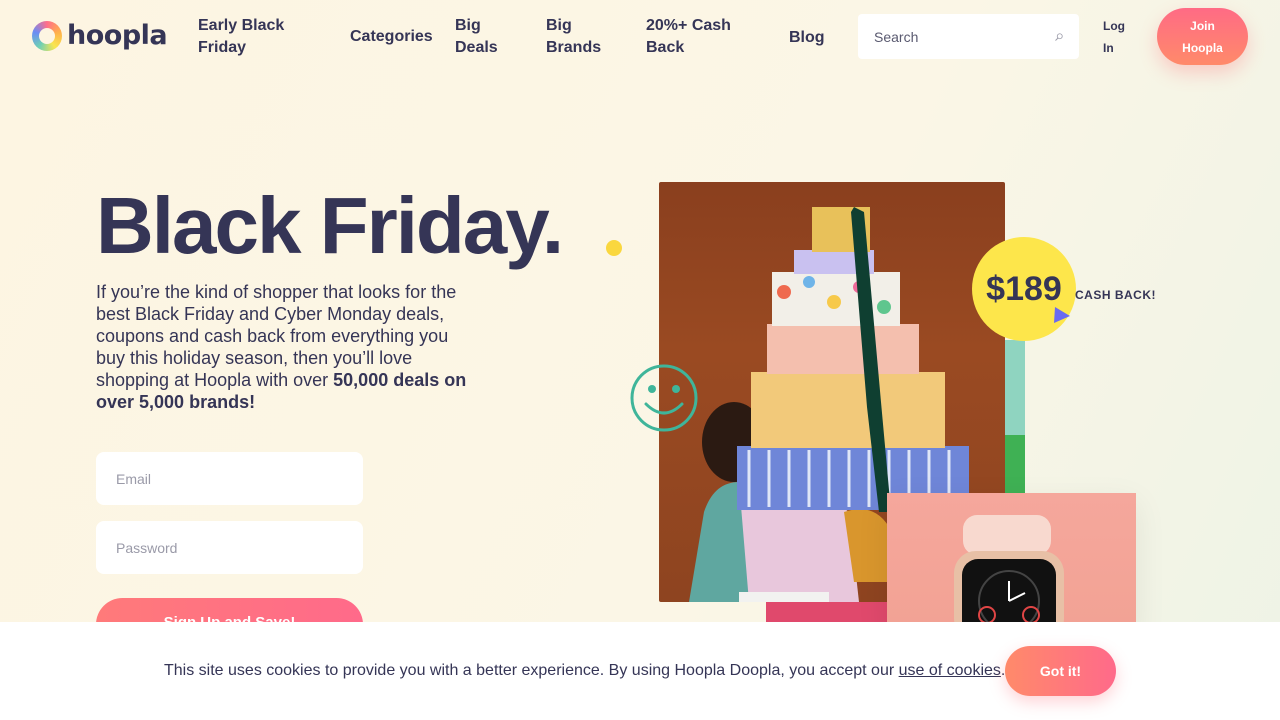  Describe the element at coordinates (964, 36) in the screenshot. I see `search-input` at that location.